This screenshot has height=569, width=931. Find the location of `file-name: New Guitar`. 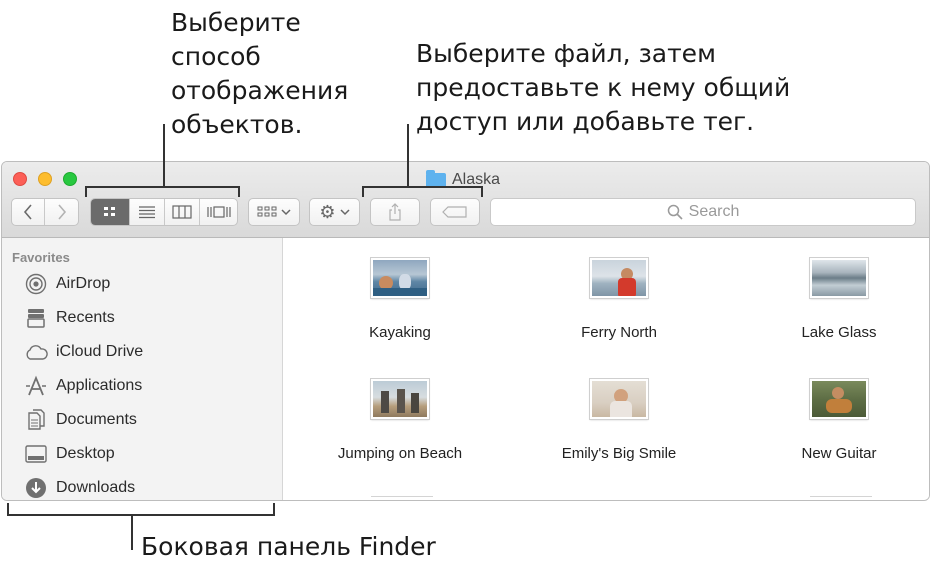

file-name: New Guitar is located at coordinates (839, 453).